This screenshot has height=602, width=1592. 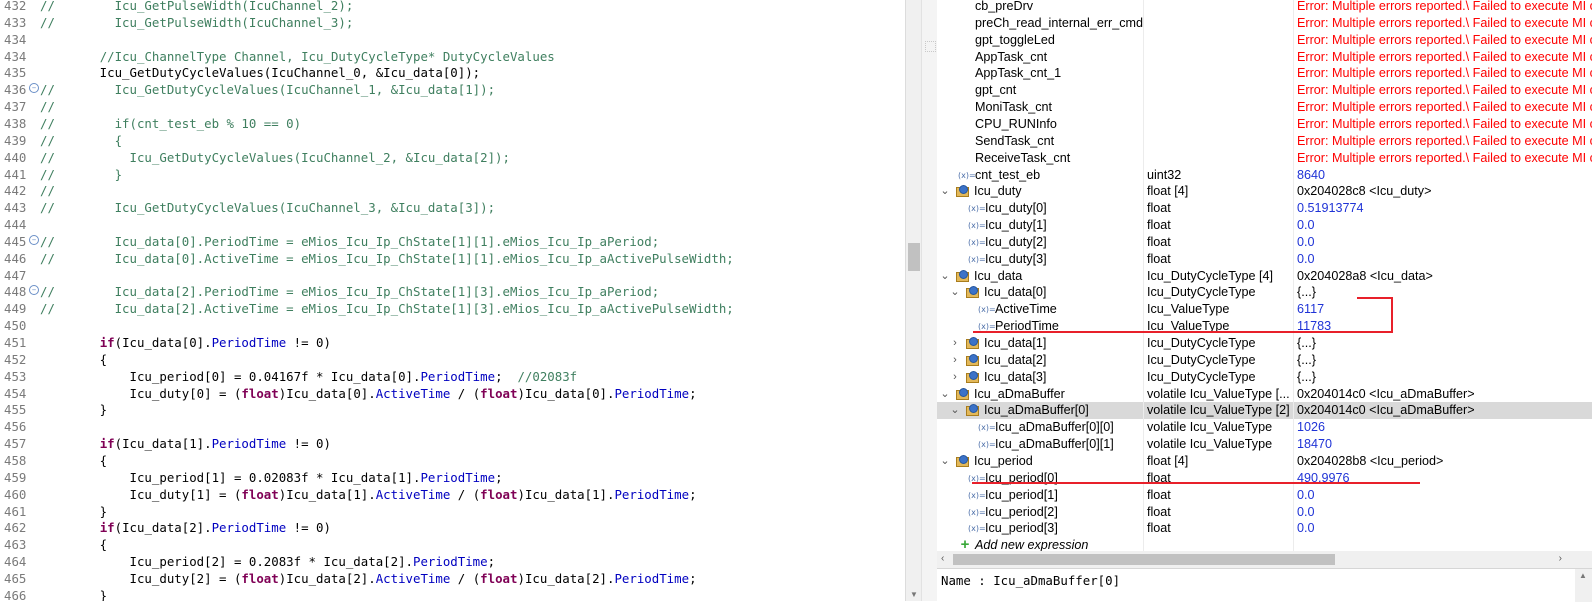 I want to click on code-line: 444, so click(x=452, y=224).